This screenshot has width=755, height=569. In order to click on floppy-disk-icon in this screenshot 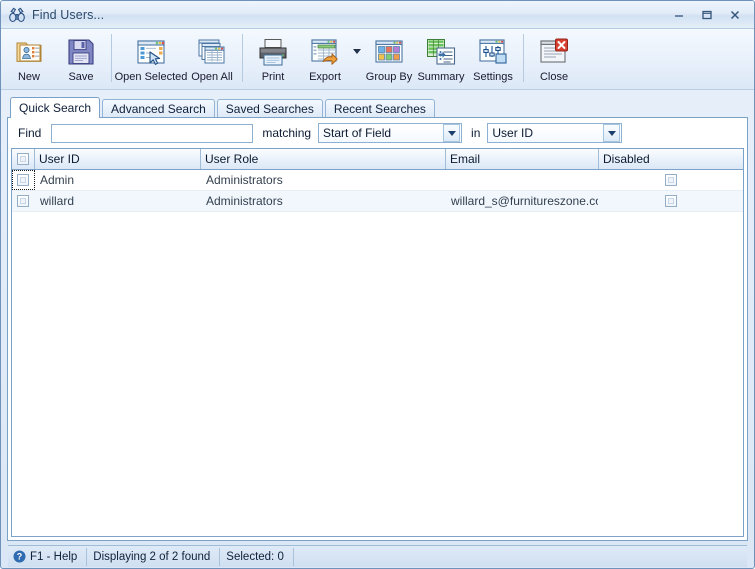, I will do `click(81, 52)`.